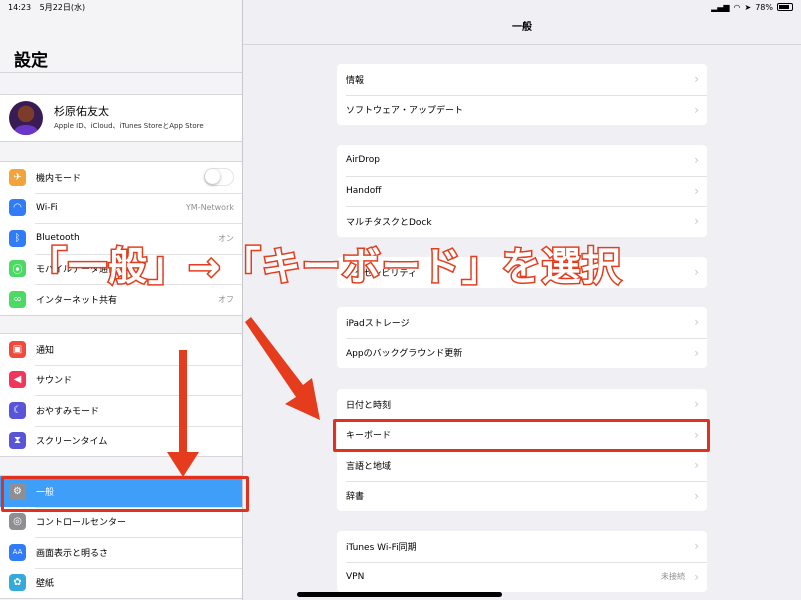 The image size is (801, 600). I want to click on settings-row: 情報 ›, so click(522, 79).